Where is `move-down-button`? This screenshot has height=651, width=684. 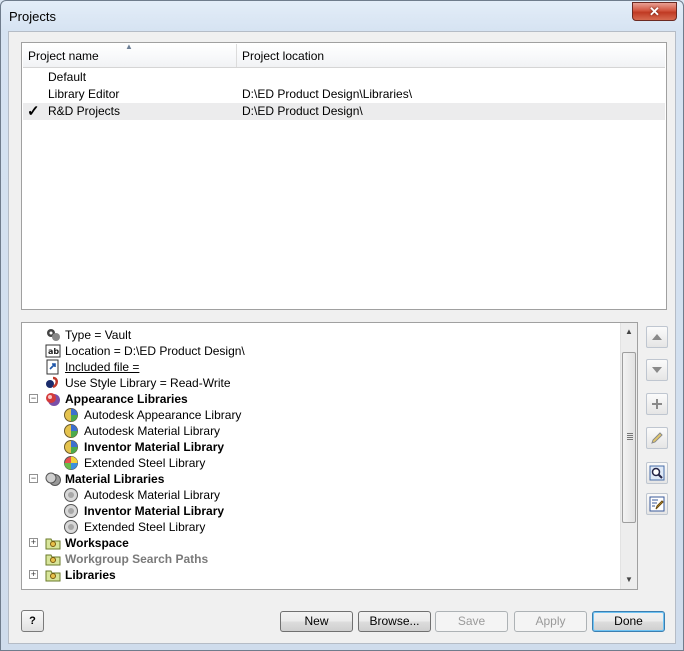 move-down-button is located at coordinates (657, 370).